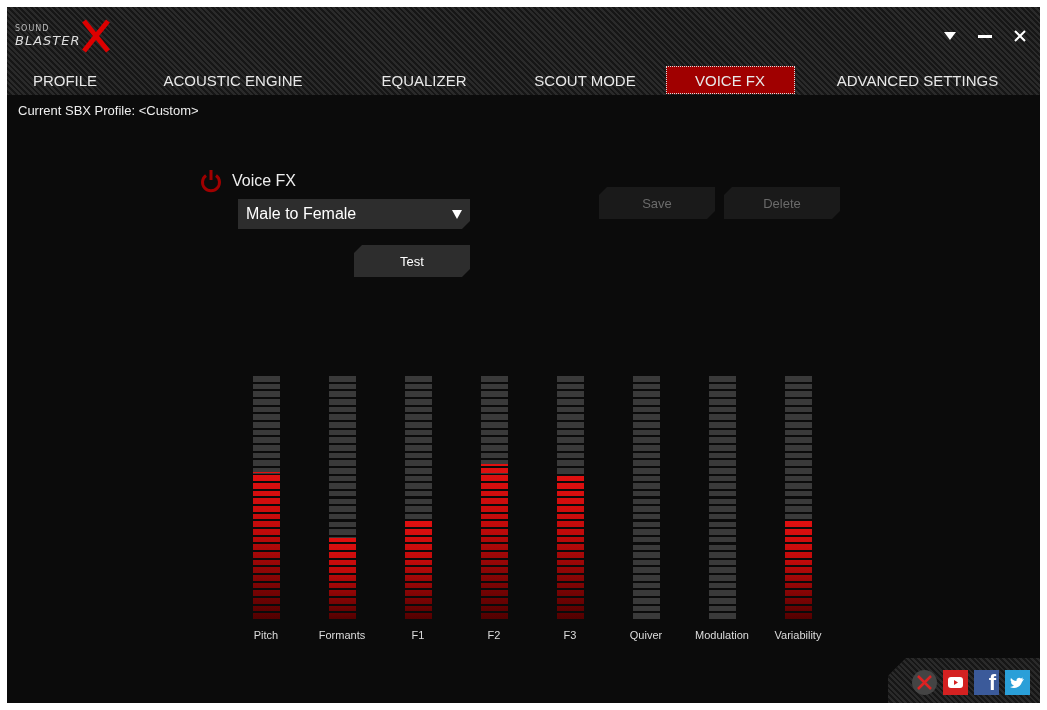  What do you see at coordinates (722, 635) in the screenshot?
I see `meter-label: Modulation` at bounding box center [722, 635].